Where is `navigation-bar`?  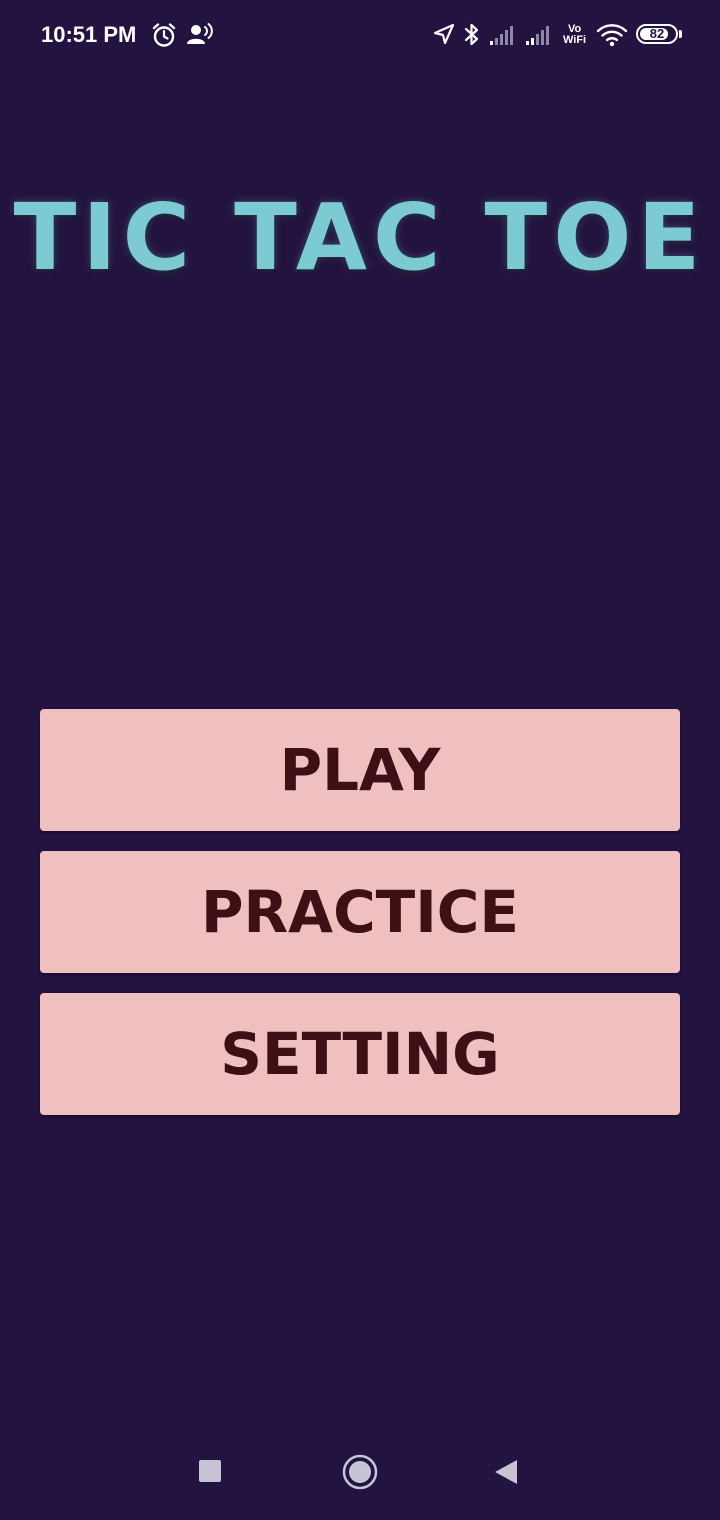
navigation-bar is located at coordinates (360, 1475).